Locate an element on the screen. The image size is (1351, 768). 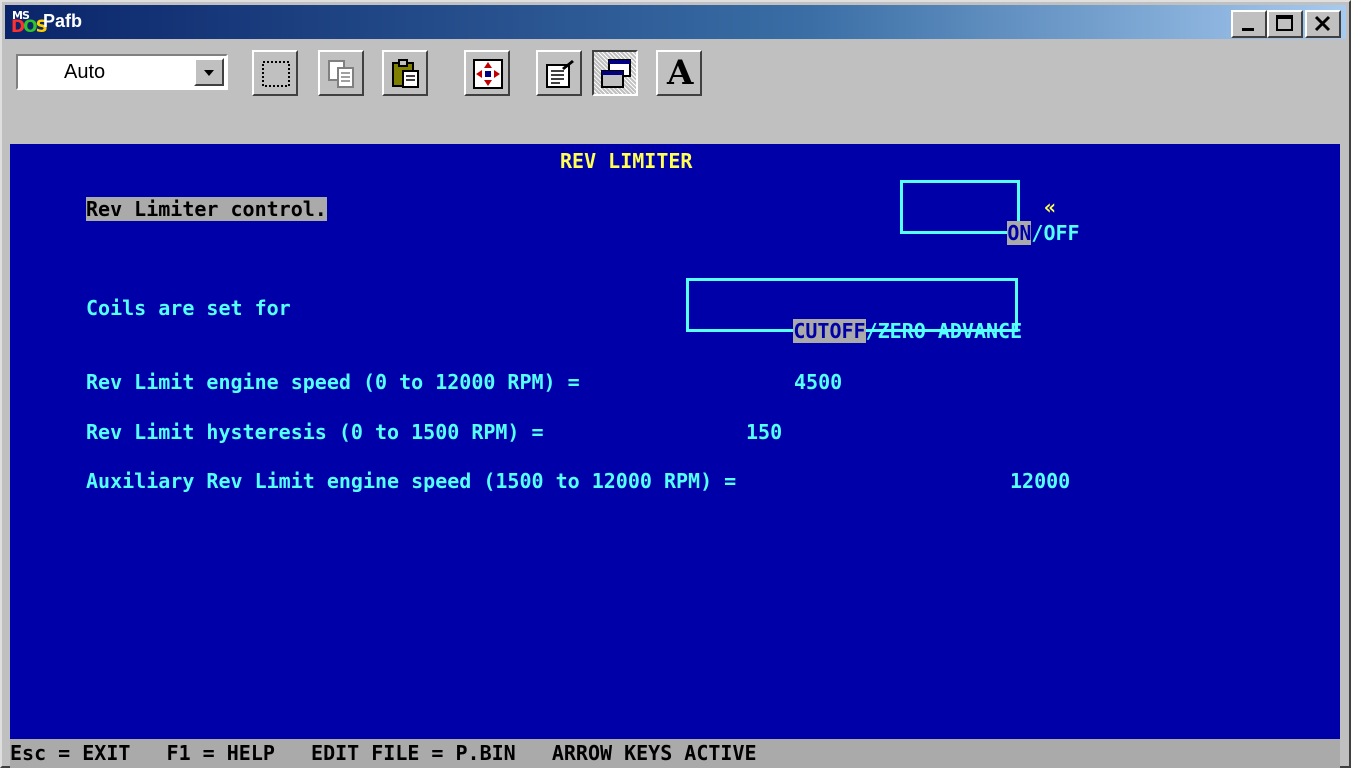
close-button is located at coordinates (1323, 24).